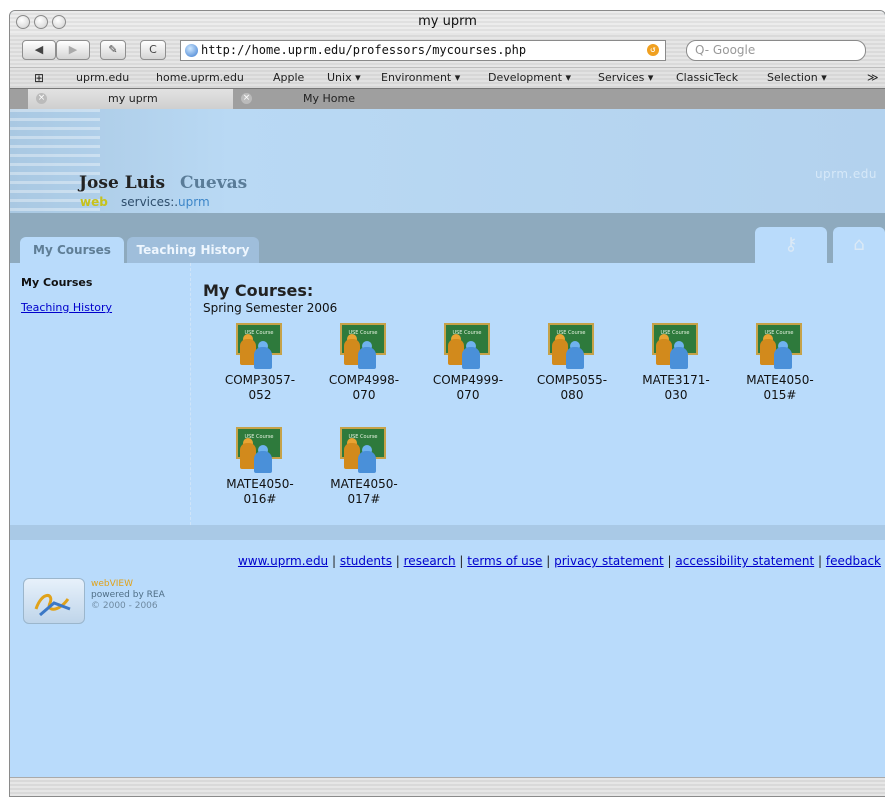  I want to click on reload-button: C, so click(153, 50).